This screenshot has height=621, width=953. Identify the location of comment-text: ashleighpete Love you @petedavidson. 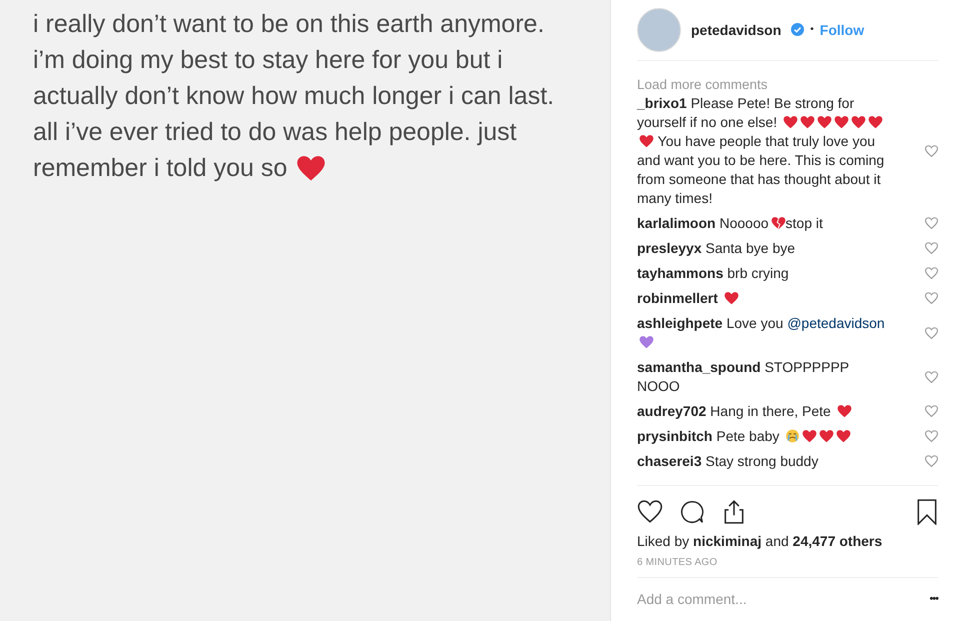
(763, 333).